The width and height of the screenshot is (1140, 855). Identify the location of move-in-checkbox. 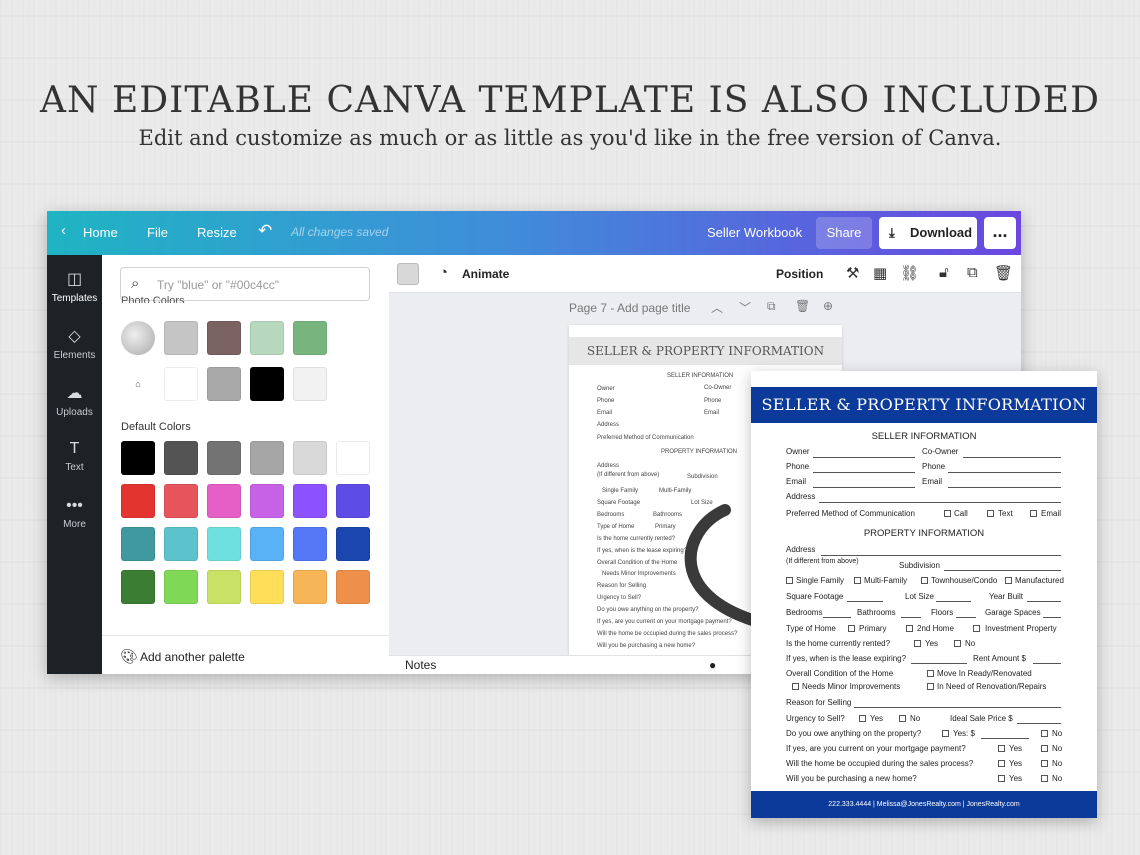
(930, 673).